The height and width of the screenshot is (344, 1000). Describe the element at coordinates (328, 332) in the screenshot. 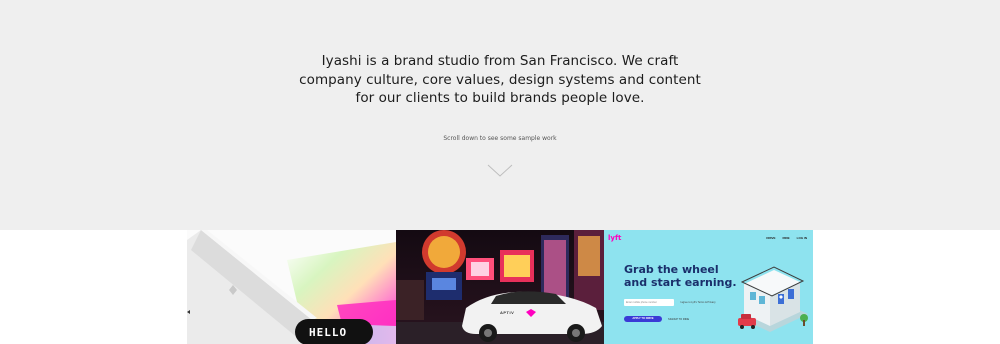

I see `hello-display: HELLO` at that location.